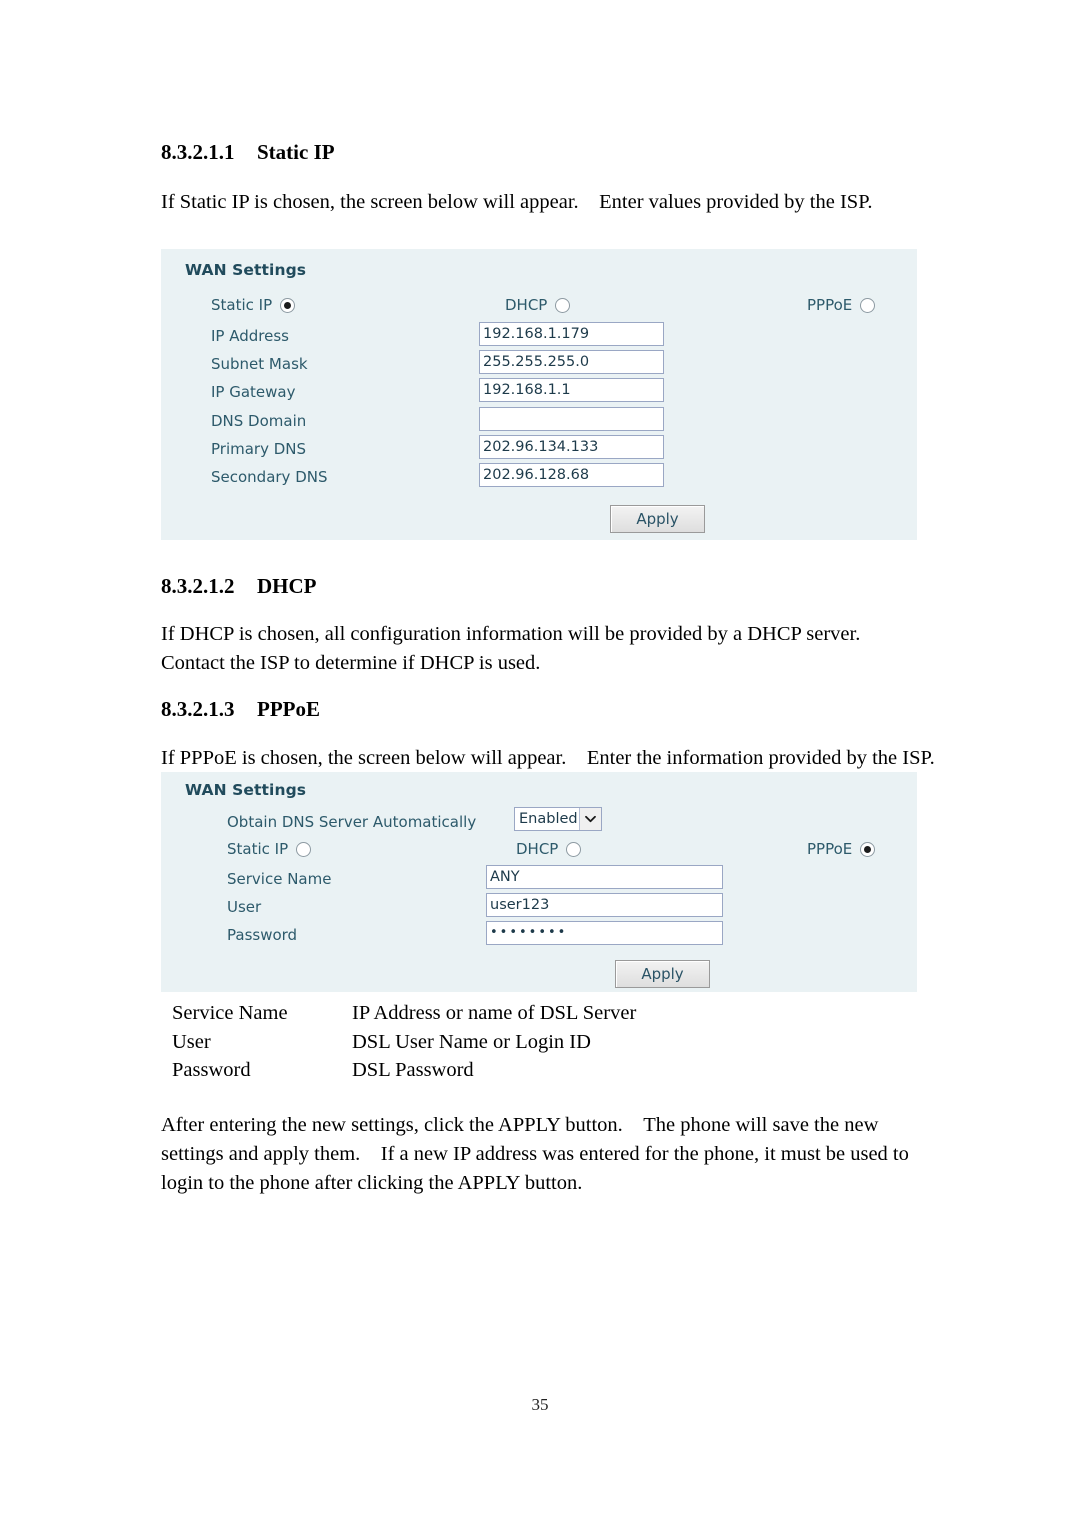 The width and height of the screenshot is (1080, 1527). What do you see at coordinates (269, 477) in the screenshot?
I see `label-secondary-dns: Secondary DNS` at bounding box center [269, 477].